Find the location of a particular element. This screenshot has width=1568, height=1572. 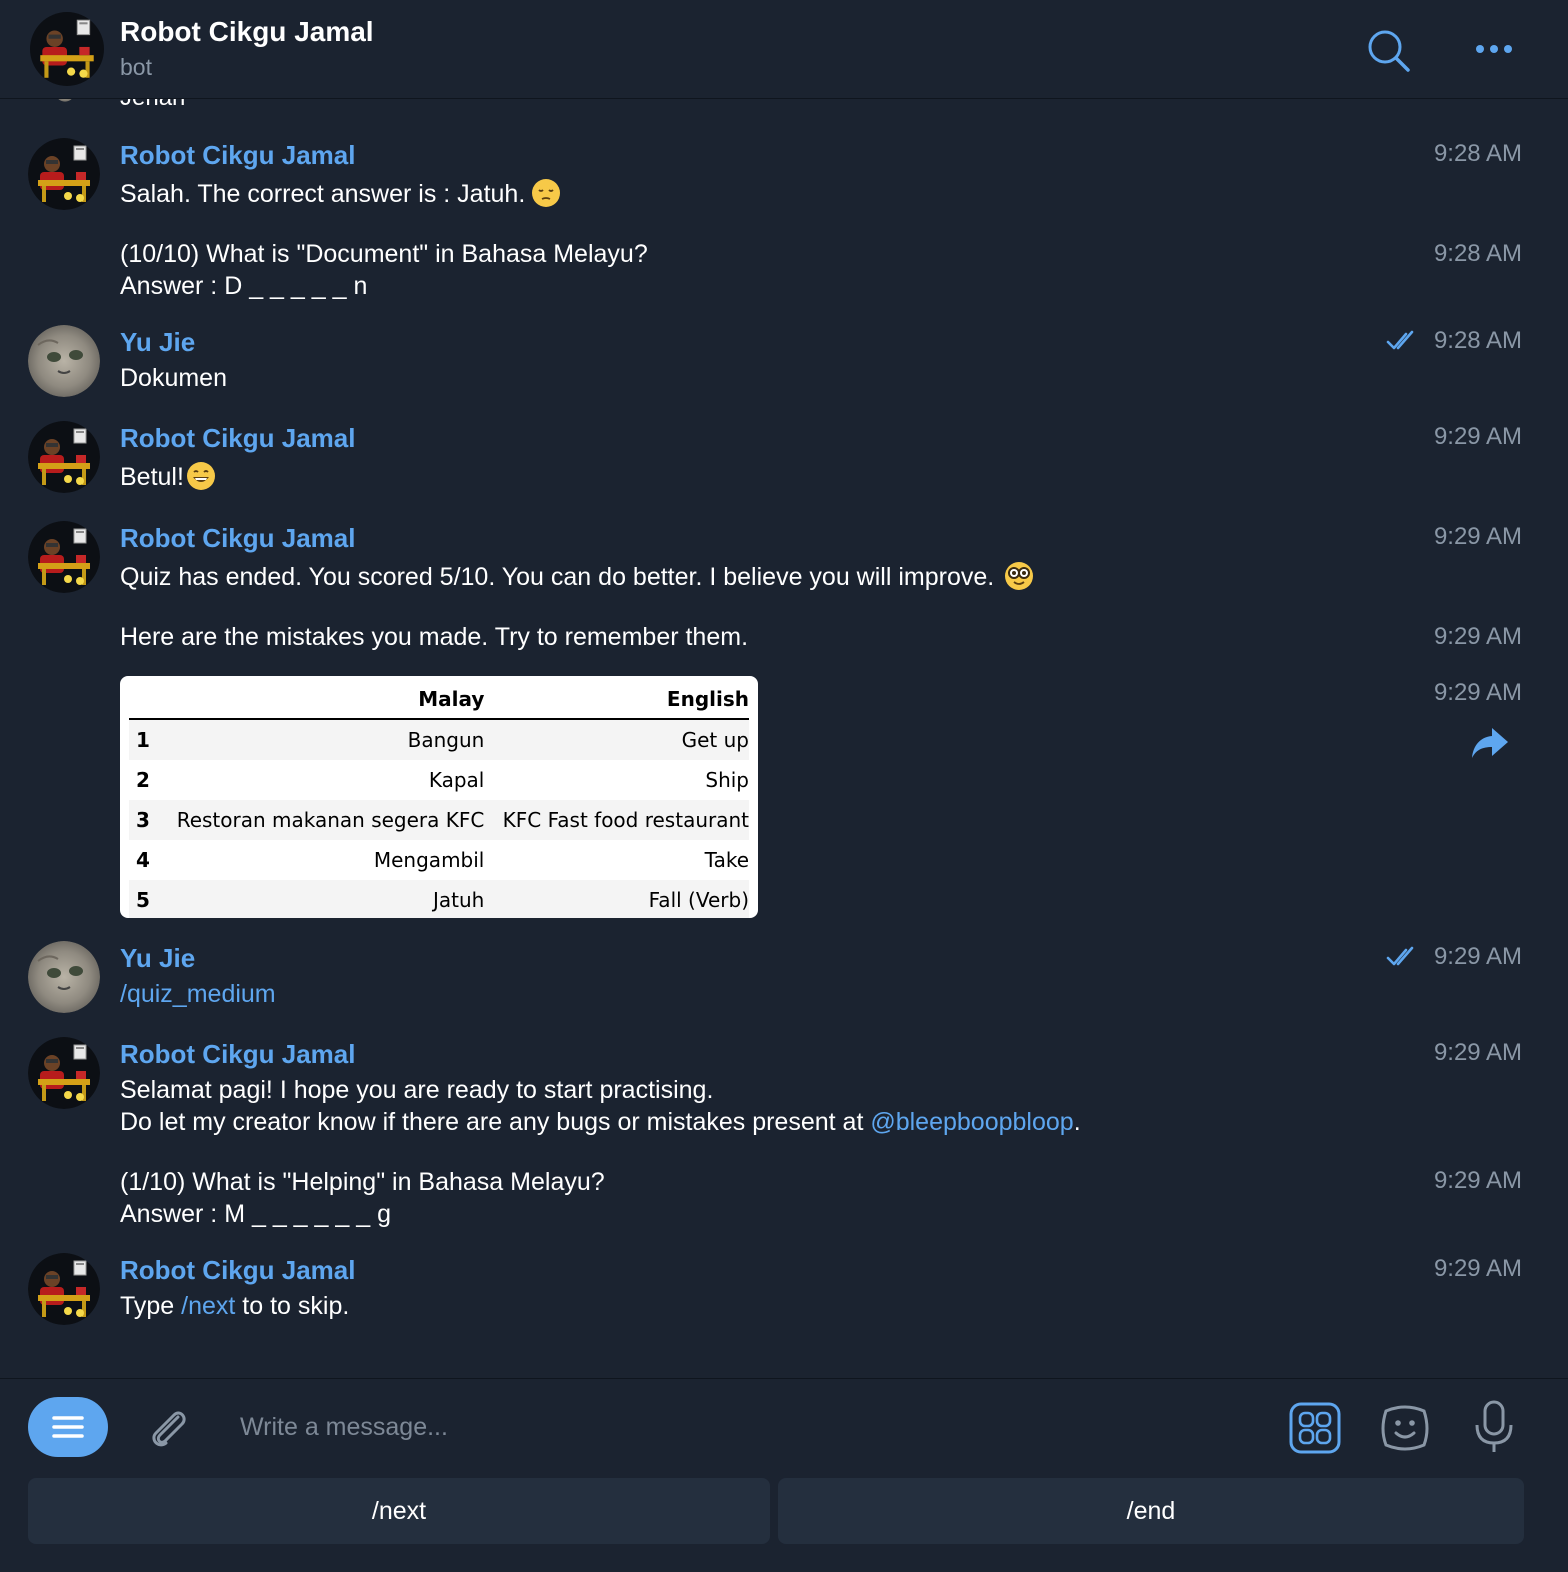

table-header is located at coordinates (147, 701).